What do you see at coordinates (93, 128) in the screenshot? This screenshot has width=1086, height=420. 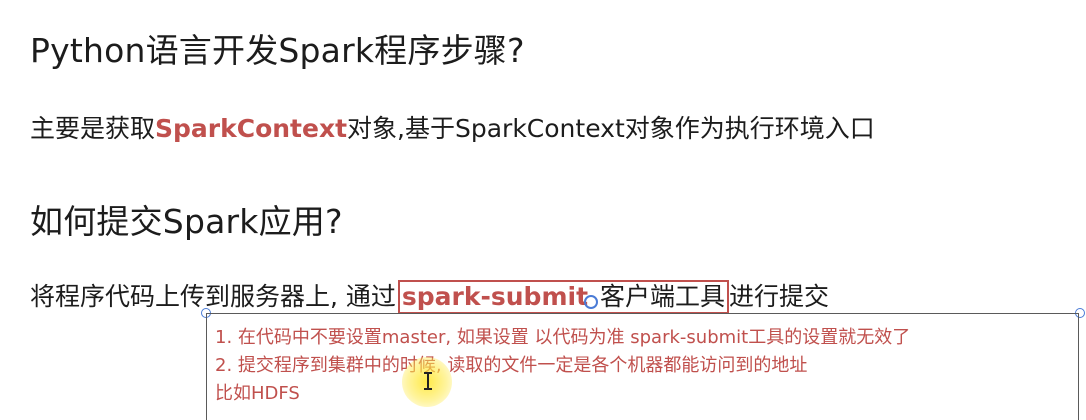 I see `paragraph-text-before: 主要是获取` at bounding box center [93, 128].